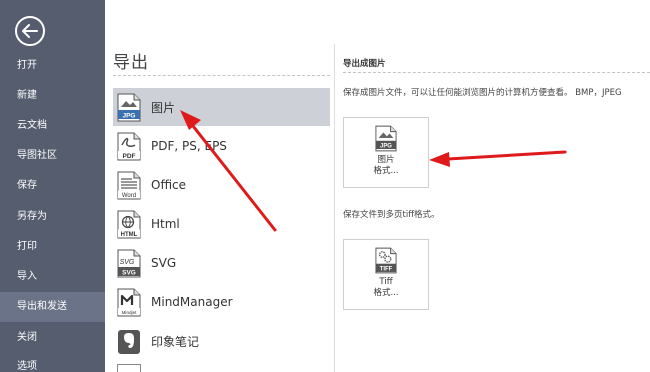 This screenshot has height=372, width=650. I want to click on column-divider, so click(334, 208).